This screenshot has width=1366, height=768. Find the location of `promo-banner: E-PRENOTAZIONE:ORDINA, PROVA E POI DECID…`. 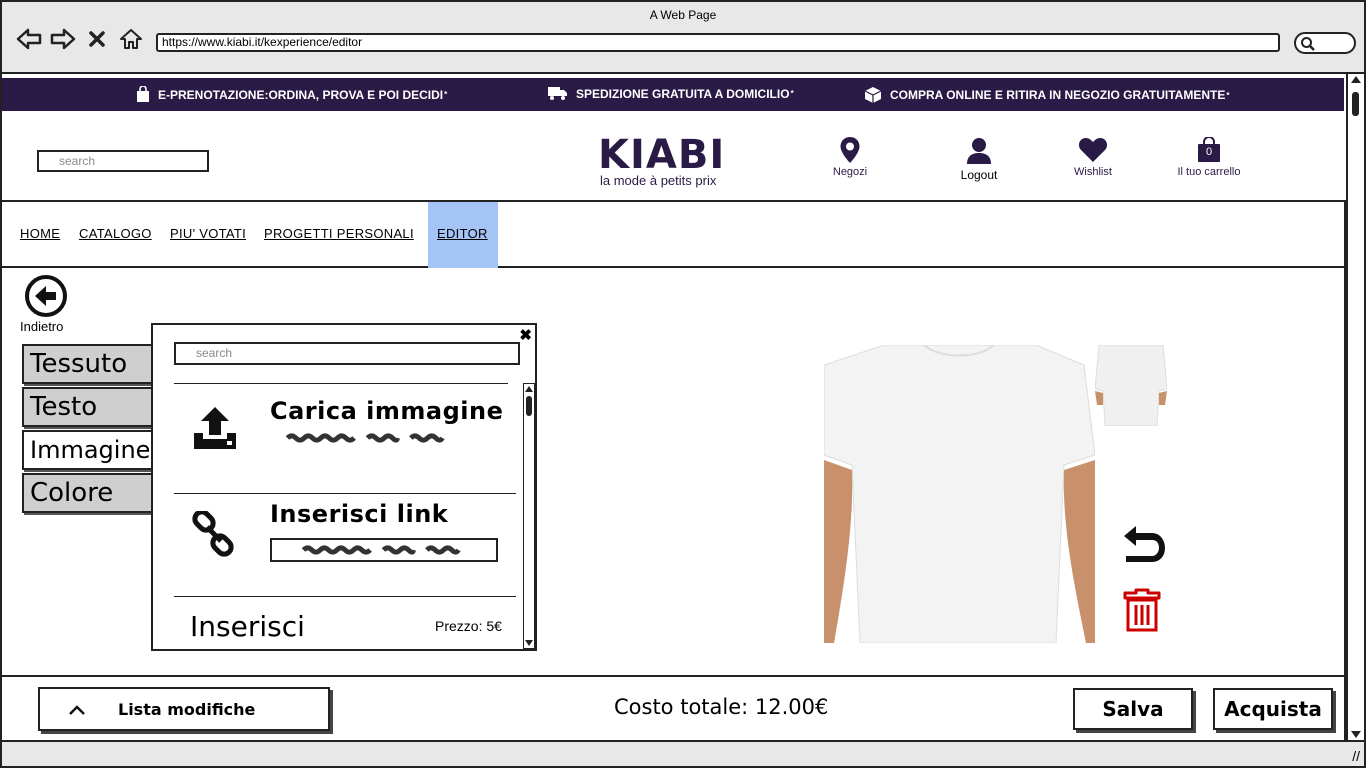

promo-banner: E-PRENOTAZIONE:ORDINA, PROVA E POI DECID… is located at coordinates (673, 94).